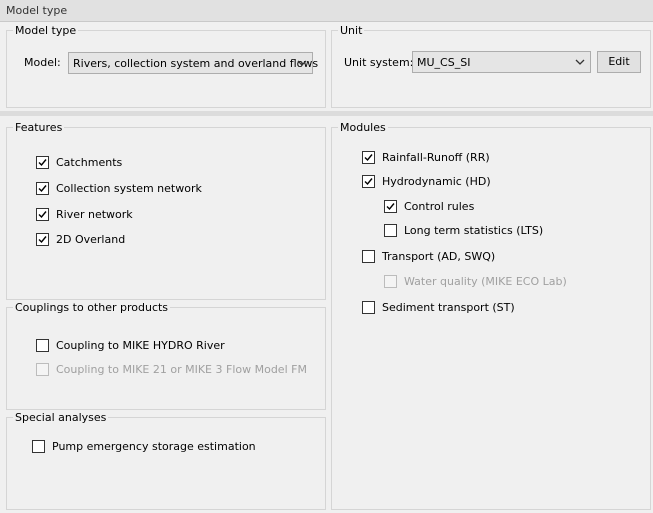  I want to click on special-analysis-label: Pump emergency storage estimation, so click(154, 446).